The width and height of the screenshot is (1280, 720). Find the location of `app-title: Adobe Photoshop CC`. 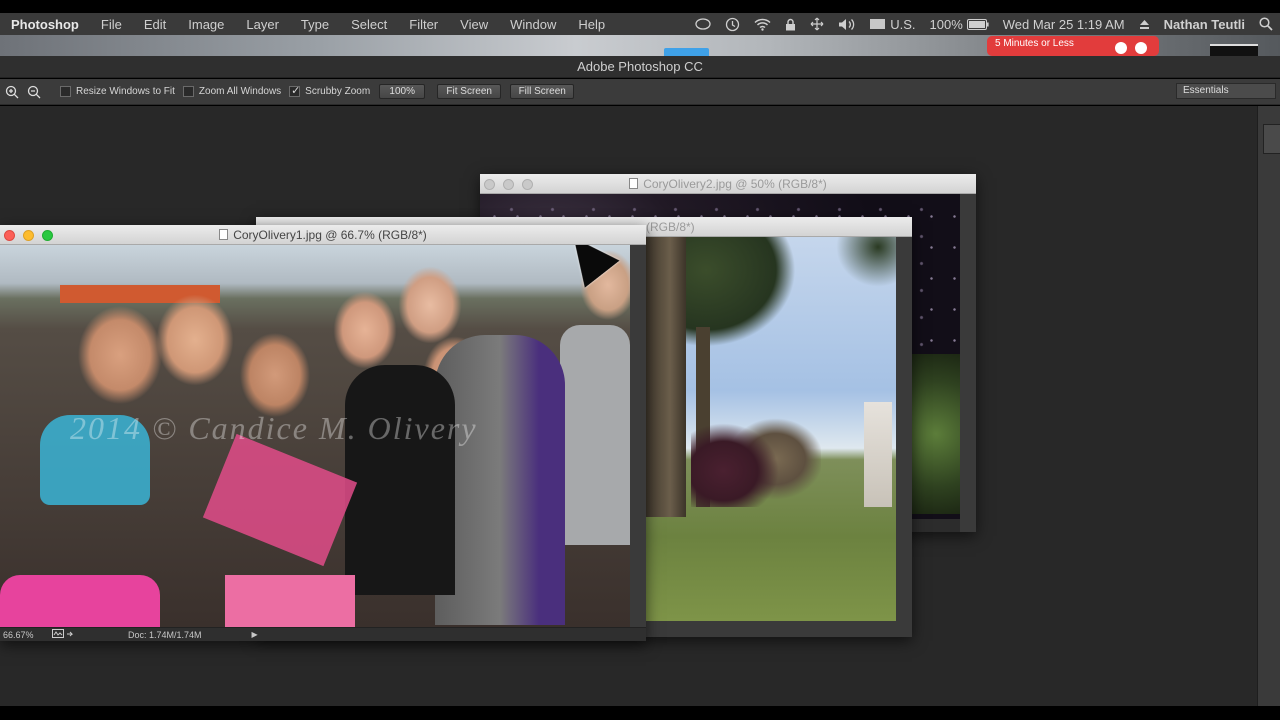

app-title: Adobe Photoshop CC is located at coordinates (640, 66).